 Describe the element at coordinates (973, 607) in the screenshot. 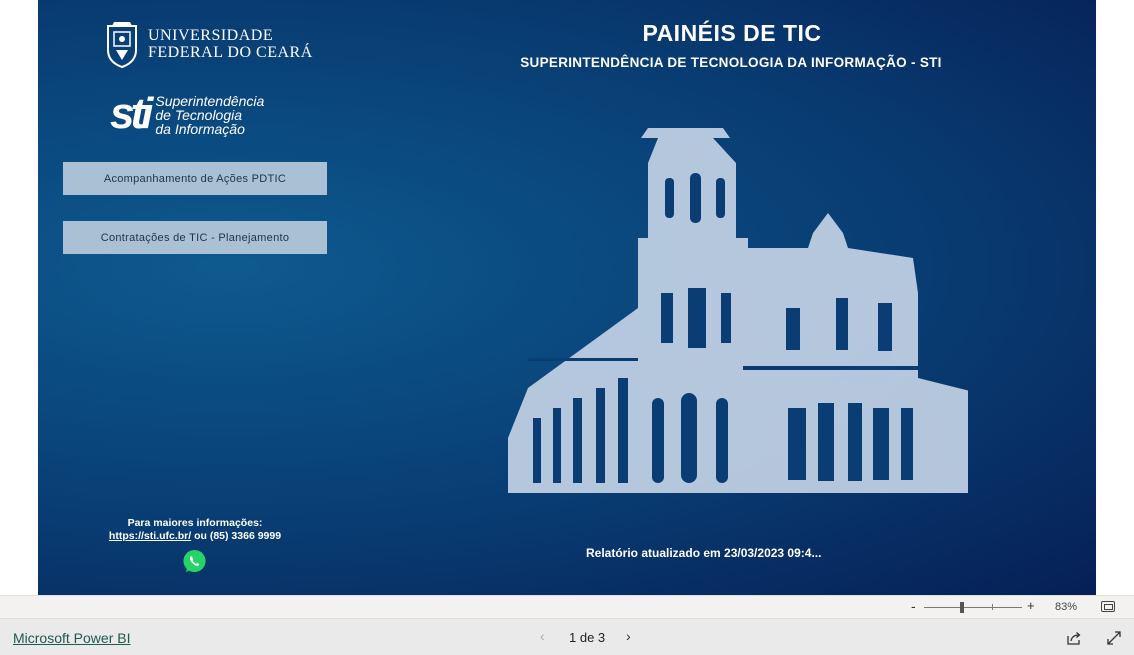

I see `zoom-slider-track` at that location.